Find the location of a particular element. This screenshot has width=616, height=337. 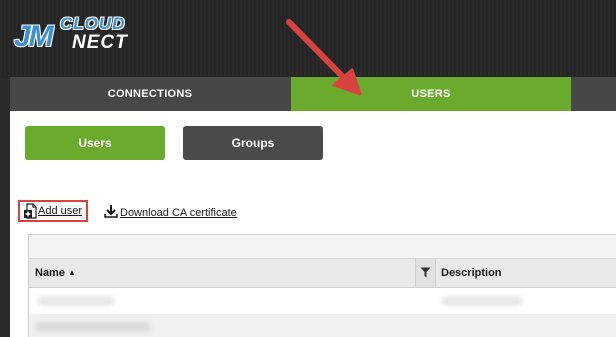

add-user-link: Add user is located at coordinates (53, 211).